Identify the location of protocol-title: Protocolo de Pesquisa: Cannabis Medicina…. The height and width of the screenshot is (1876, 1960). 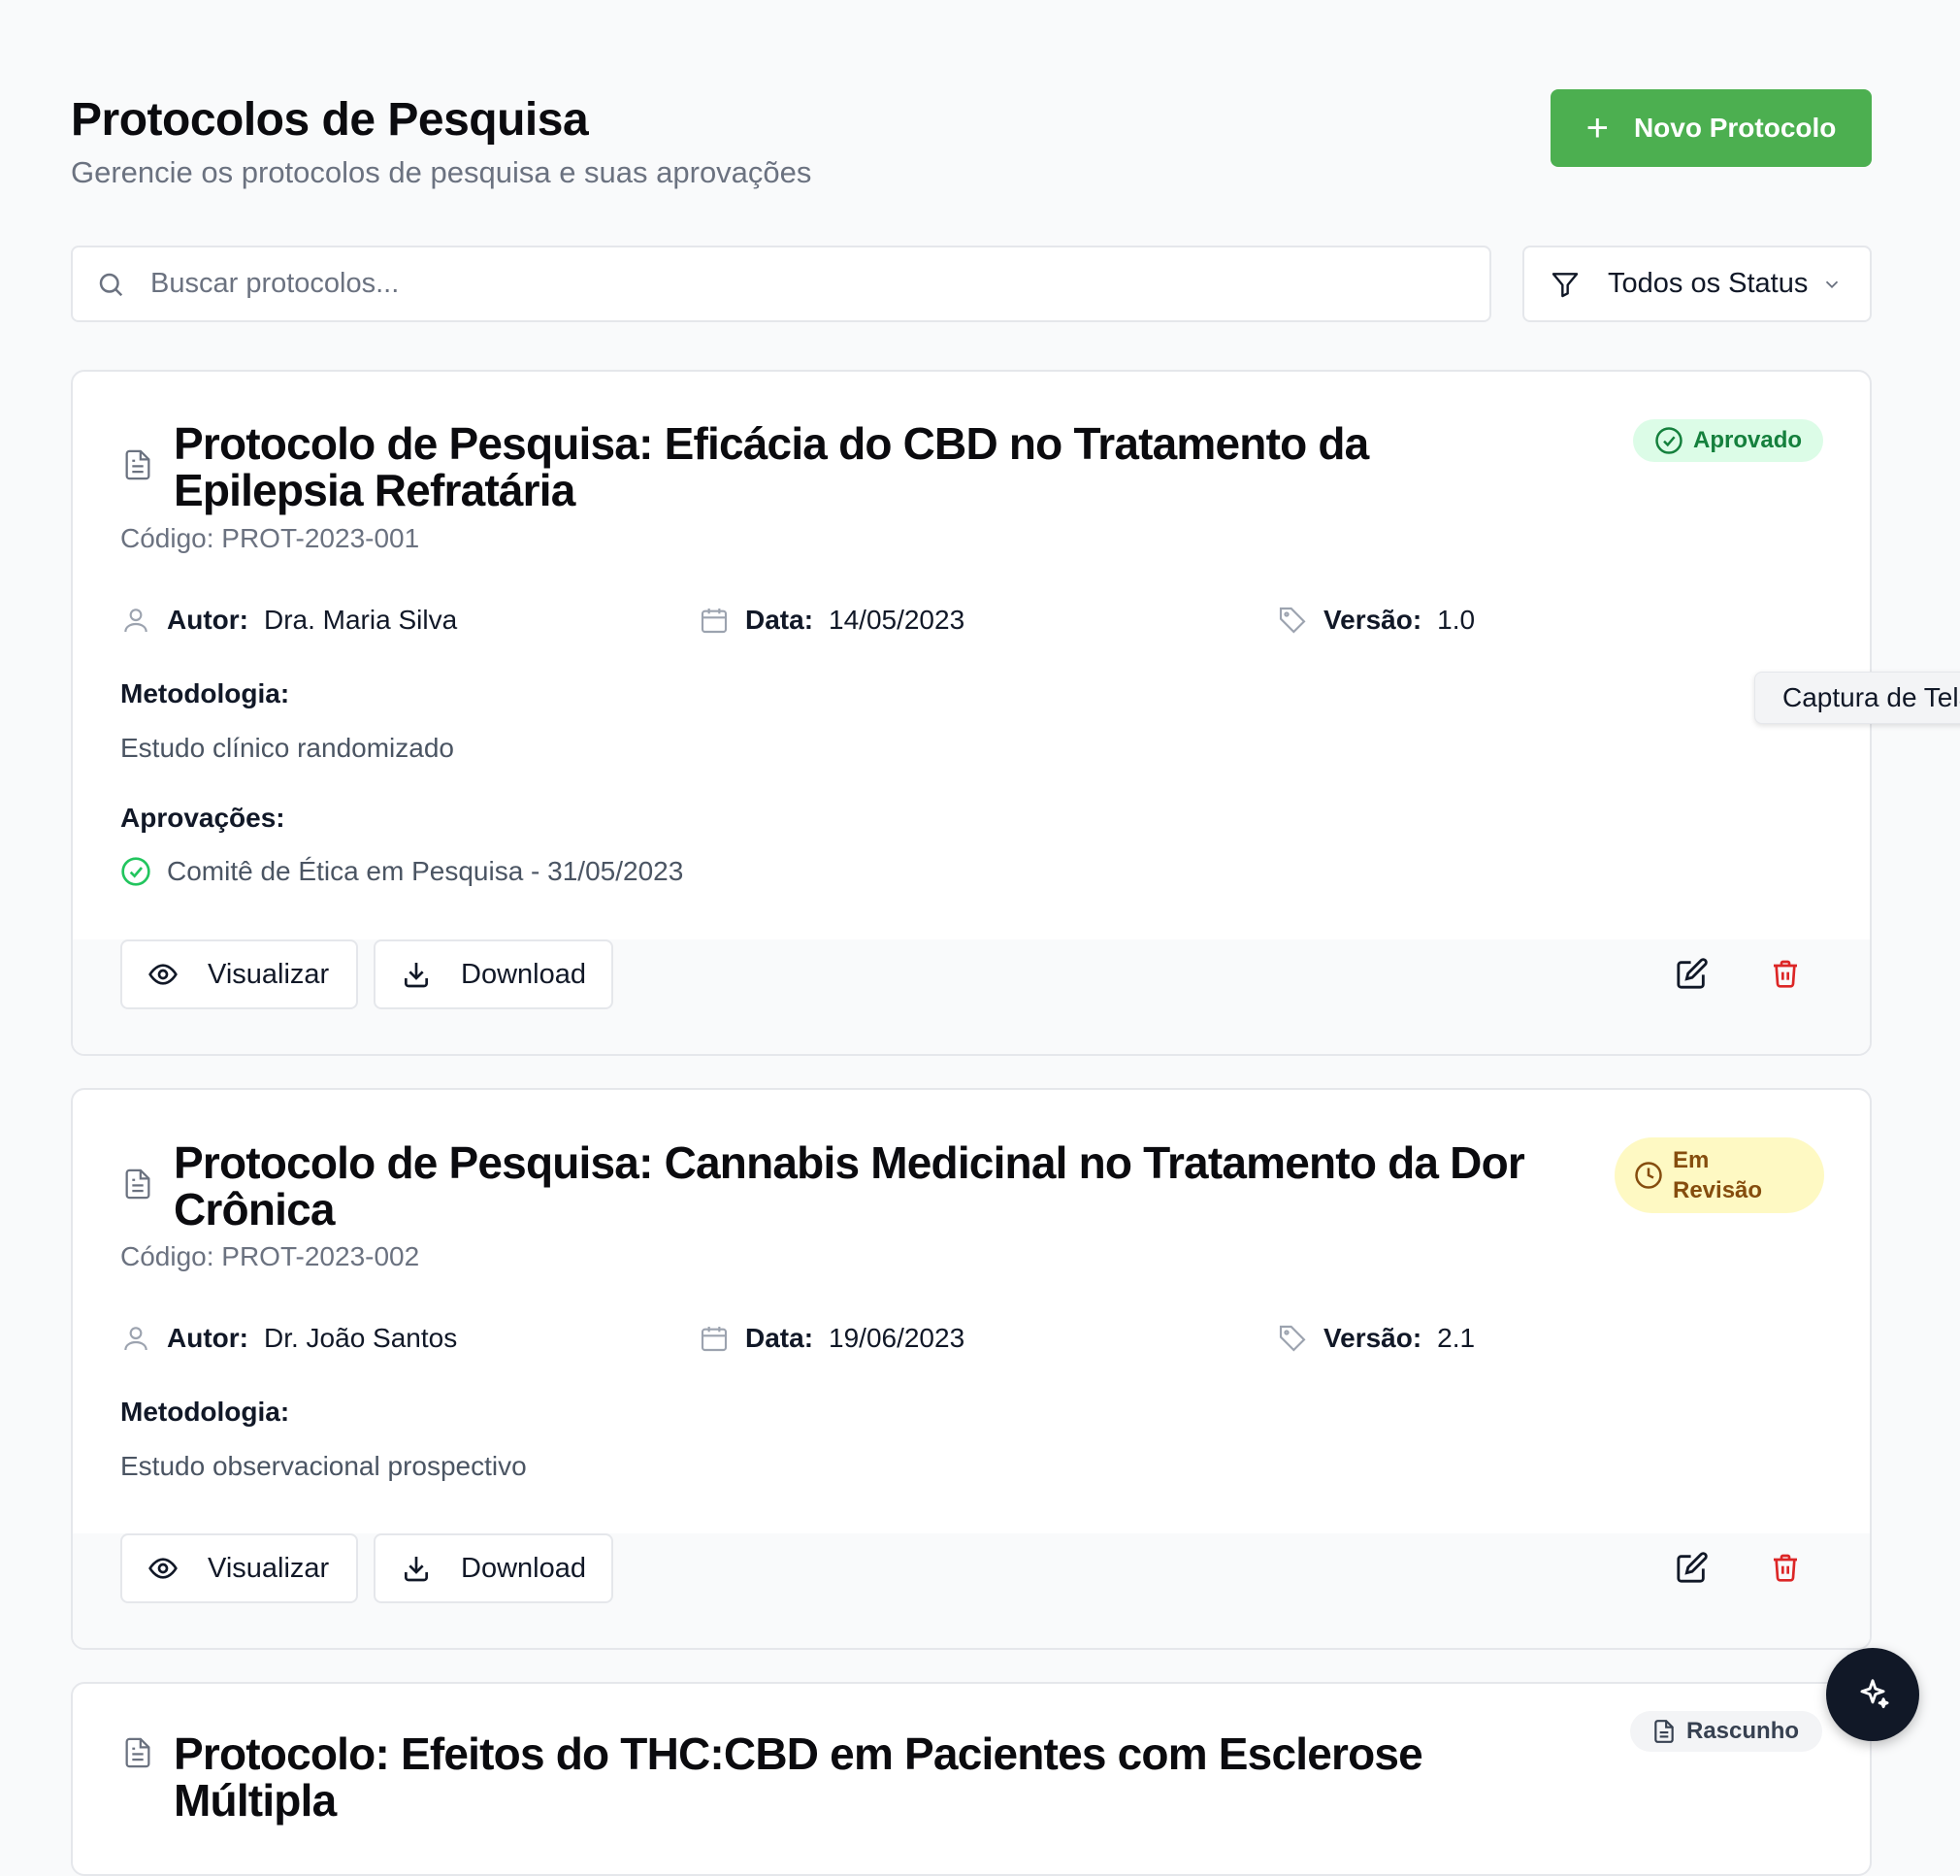
(849, 1185).